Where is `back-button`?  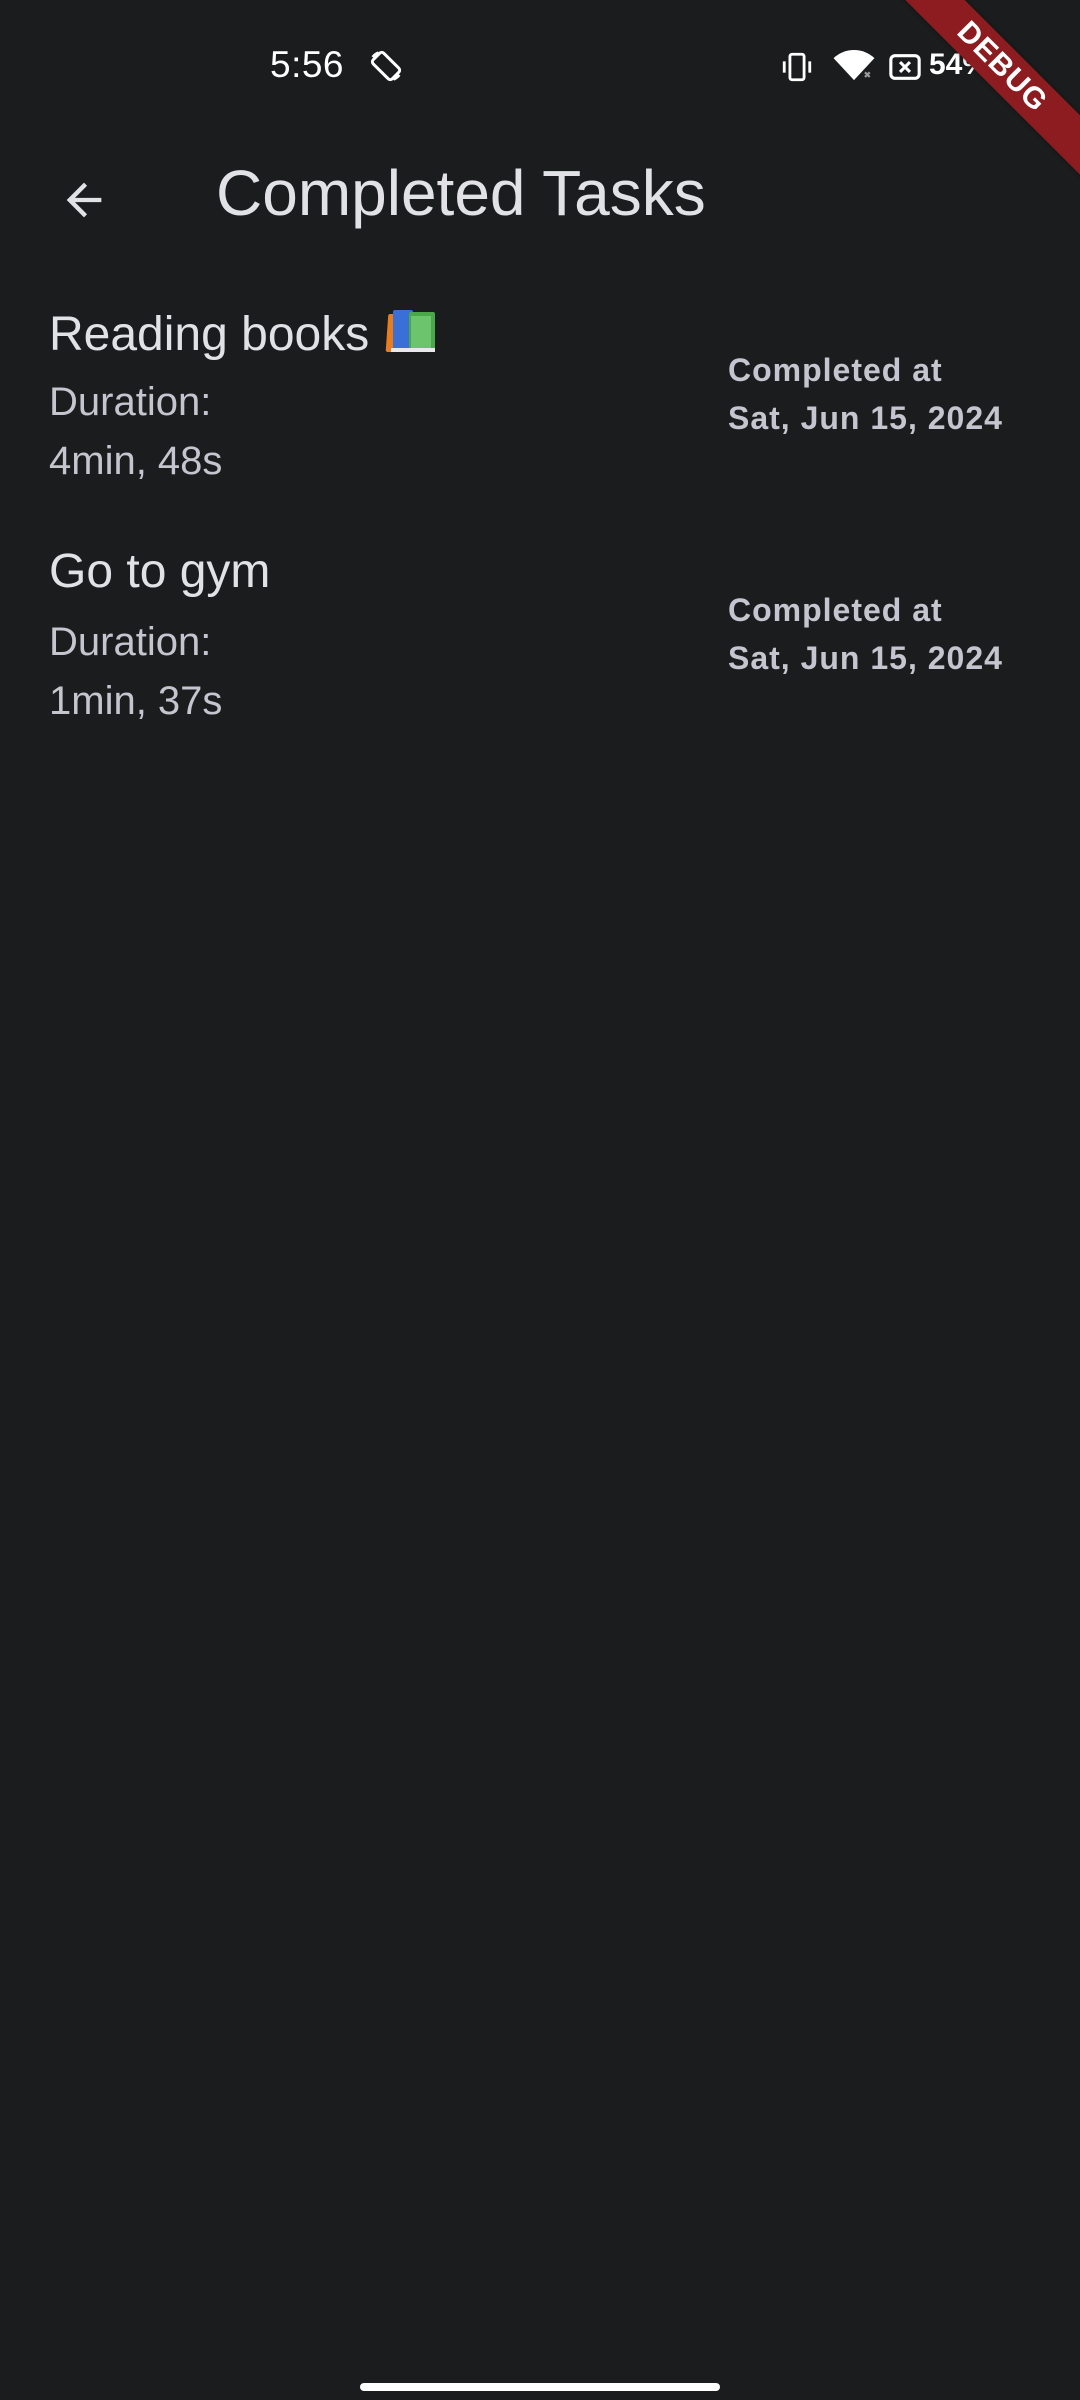
back-button is located at coordinates (84, 200).